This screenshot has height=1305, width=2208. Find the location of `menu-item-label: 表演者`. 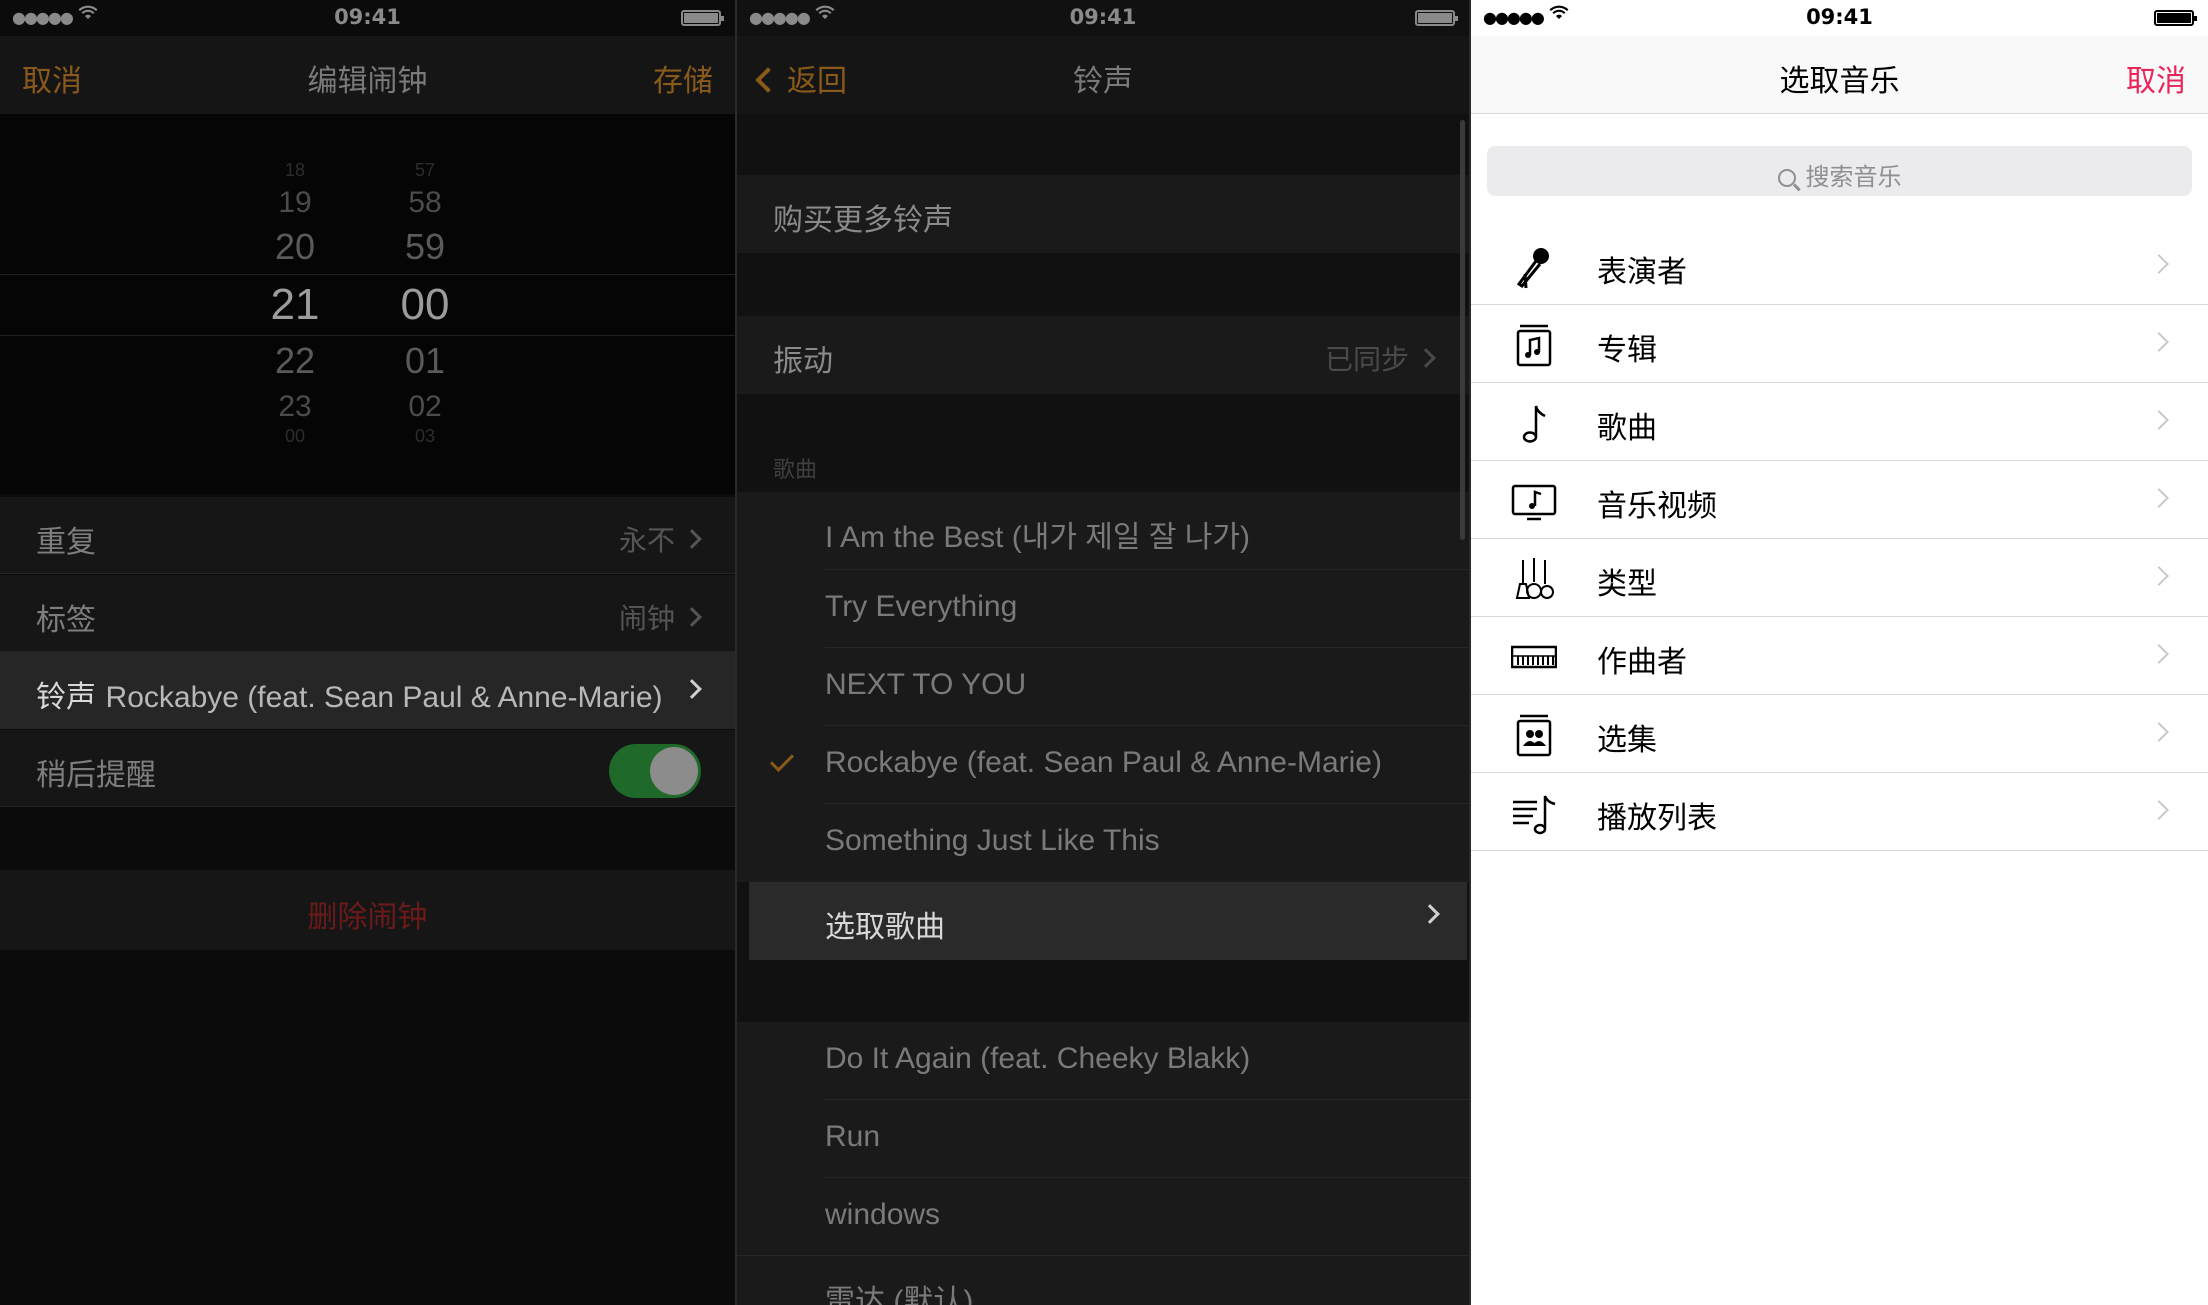

menu-item-label: 表演者 is located at coordinates (1642, 272).